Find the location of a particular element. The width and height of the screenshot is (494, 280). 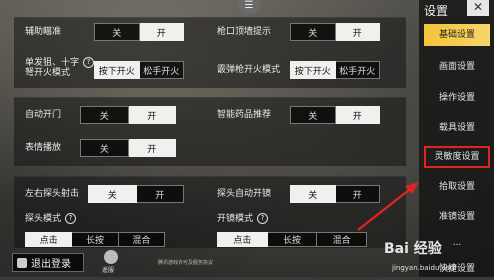

auto-door-off: 关 is located at coordinates (104, 115).